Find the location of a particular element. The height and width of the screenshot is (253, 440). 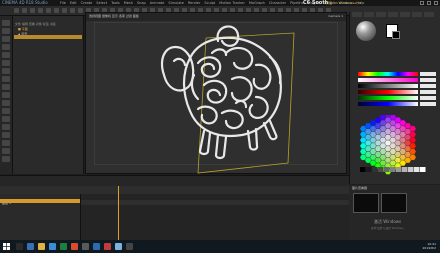

background-color-swatch is located at coordinates (396, 35).